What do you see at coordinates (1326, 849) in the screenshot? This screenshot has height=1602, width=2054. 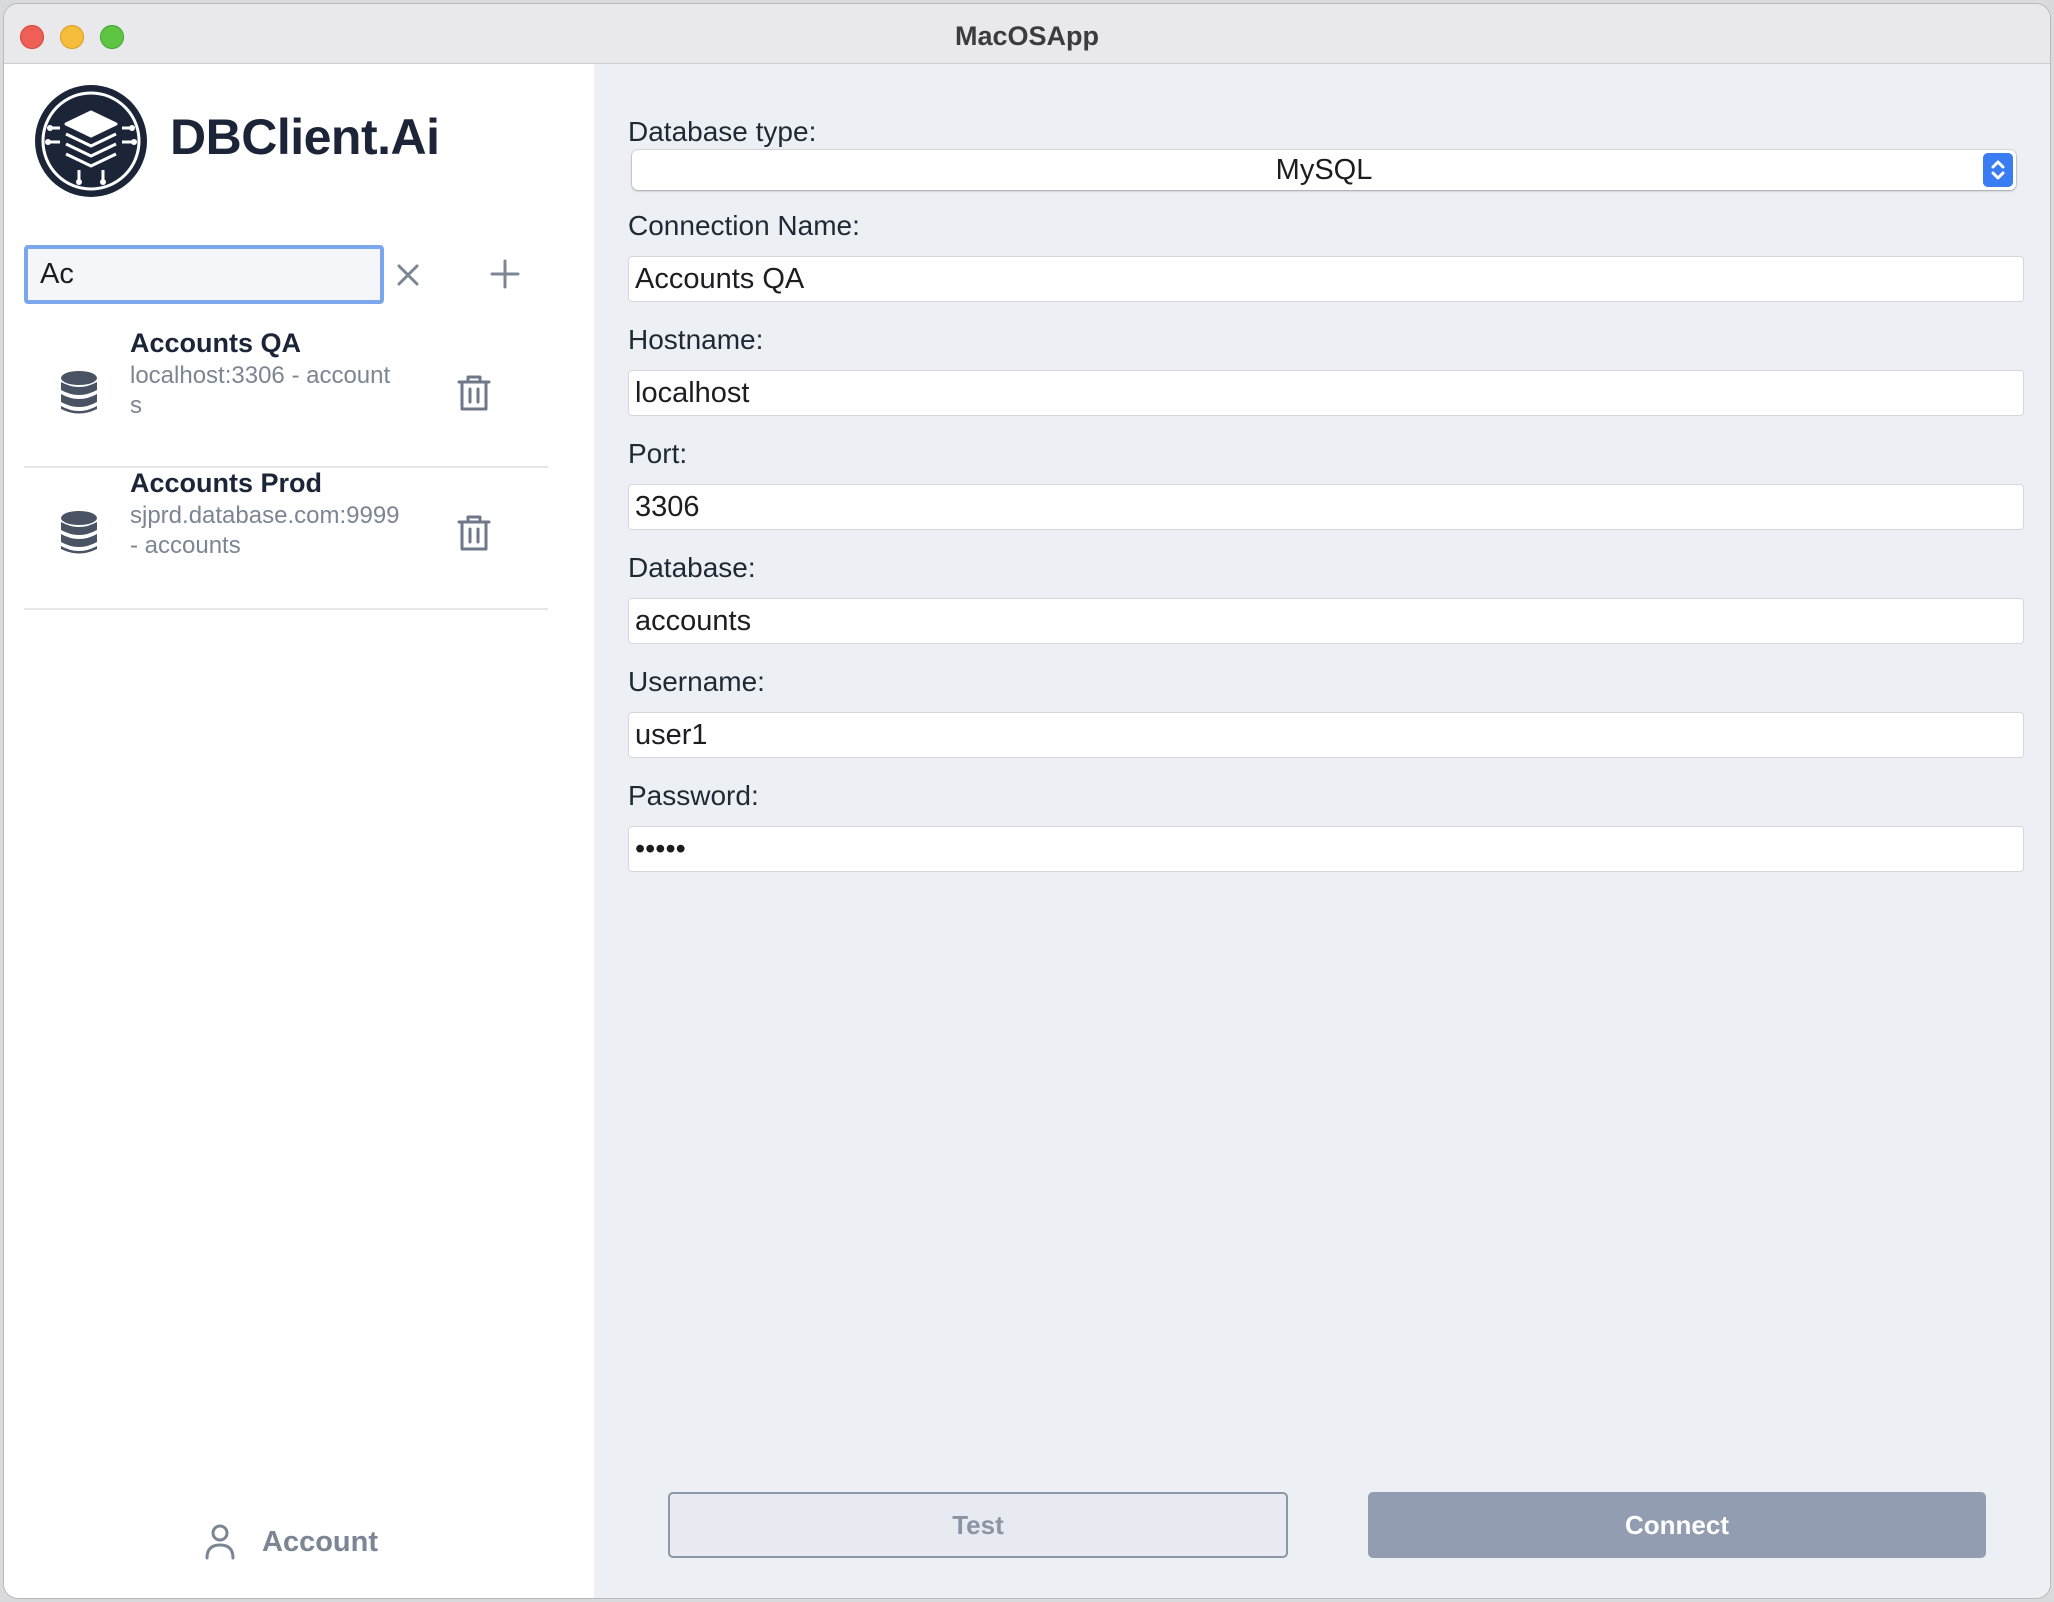 I see `password-field` at bounding box center [1326, 849].